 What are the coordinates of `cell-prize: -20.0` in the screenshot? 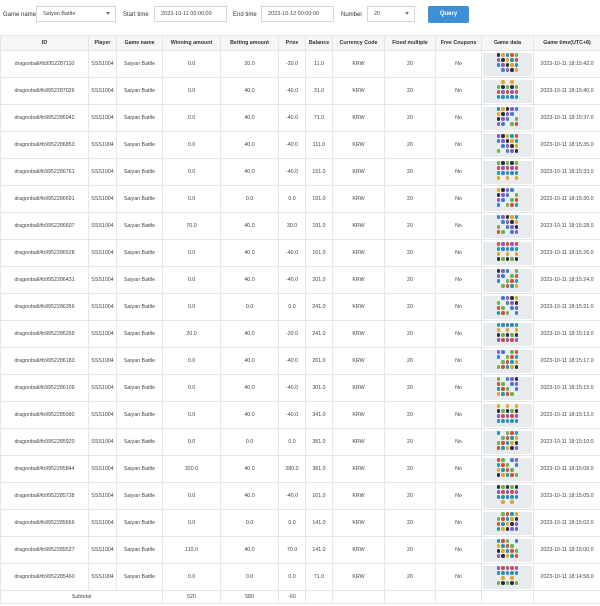 It's located at (292, 64).